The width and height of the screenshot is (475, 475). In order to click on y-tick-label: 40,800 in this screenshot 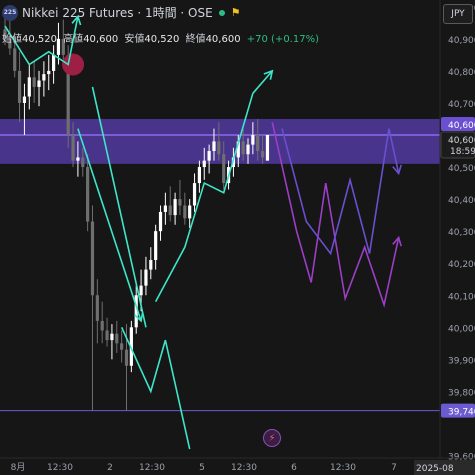, I will do `click(461, 73)`.